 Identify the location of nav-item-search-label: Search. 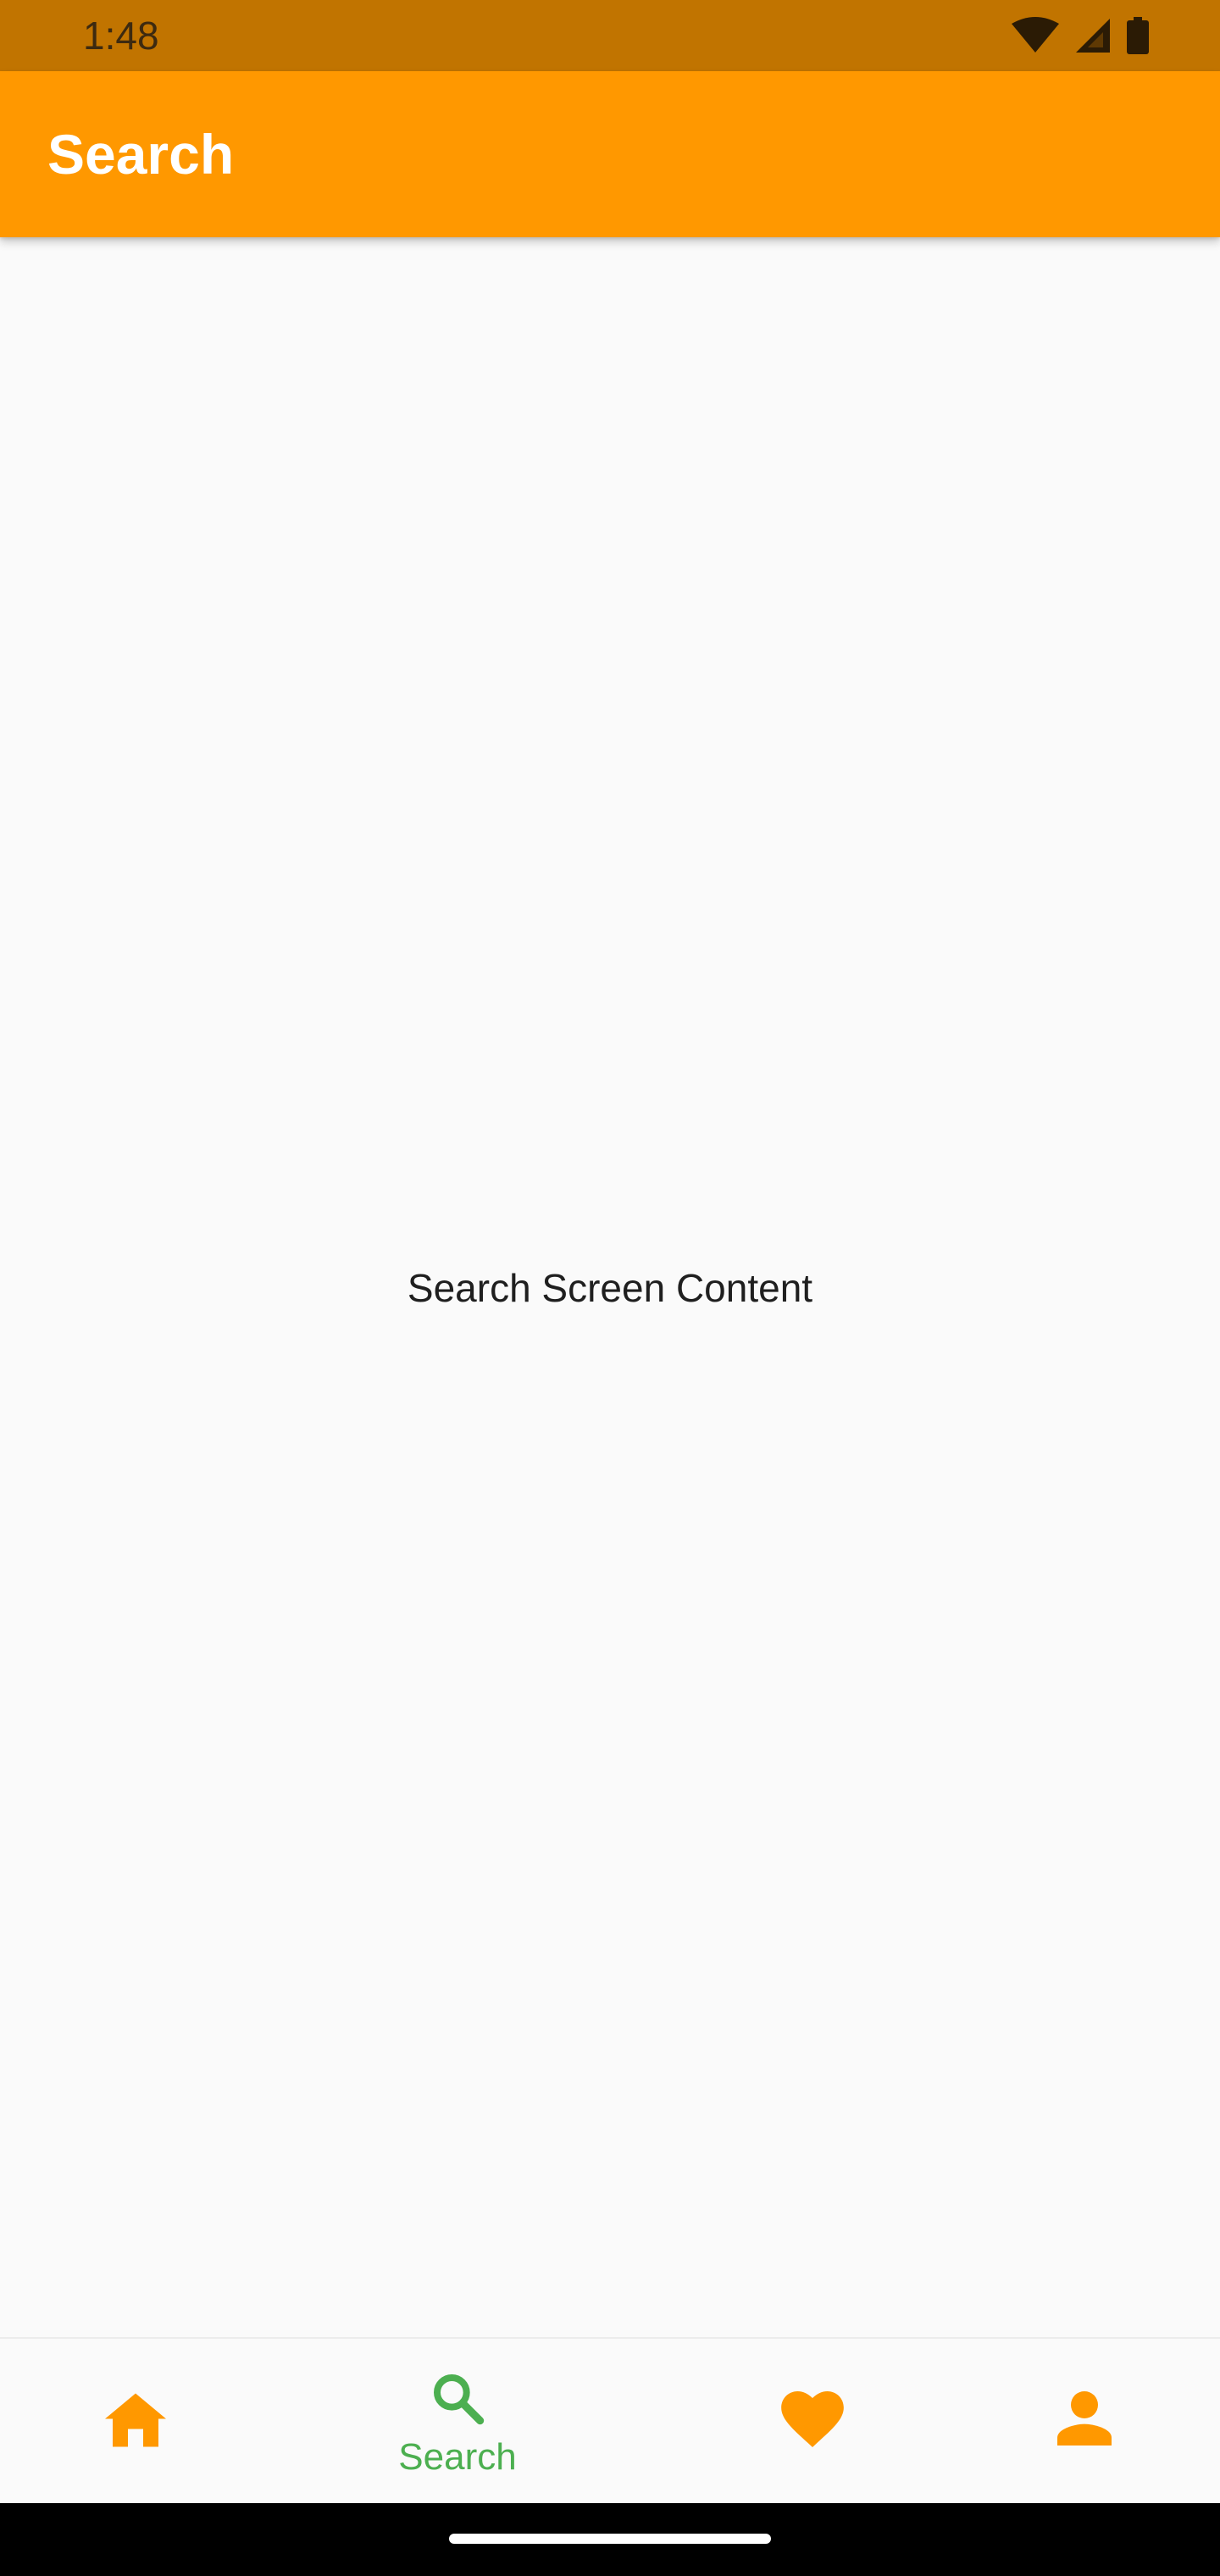
(457, 2457).